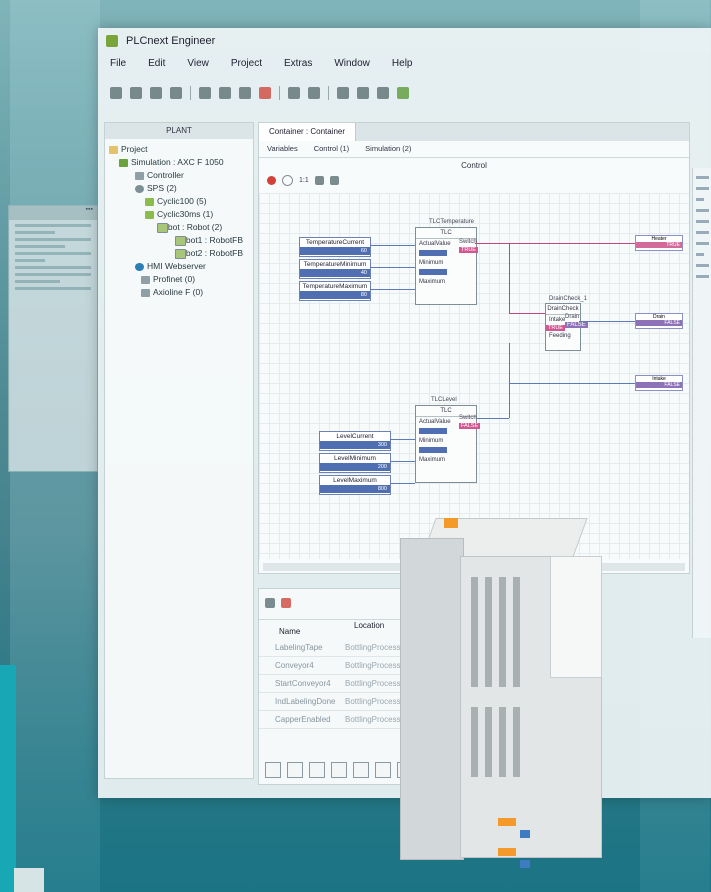 The image size is (711, 892). What do you see at coordinates (474, 165) in the screenshot?
I see `pane-title: Control` at bounding box center [474, 165].